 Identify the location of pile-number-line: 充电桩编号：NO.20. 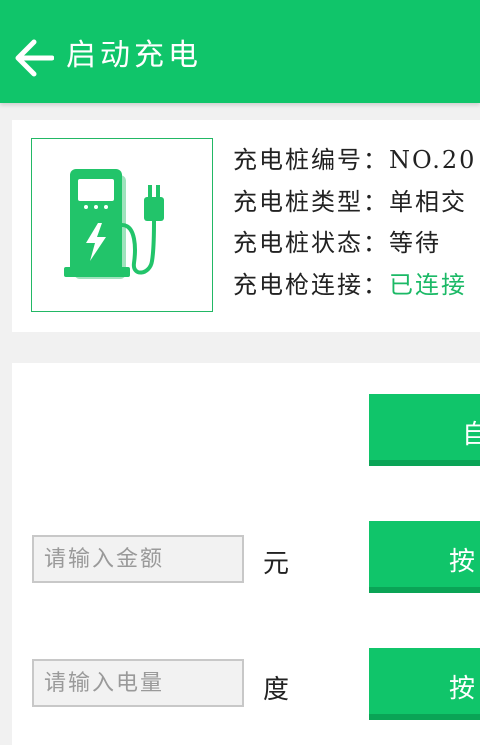
(354, 161).